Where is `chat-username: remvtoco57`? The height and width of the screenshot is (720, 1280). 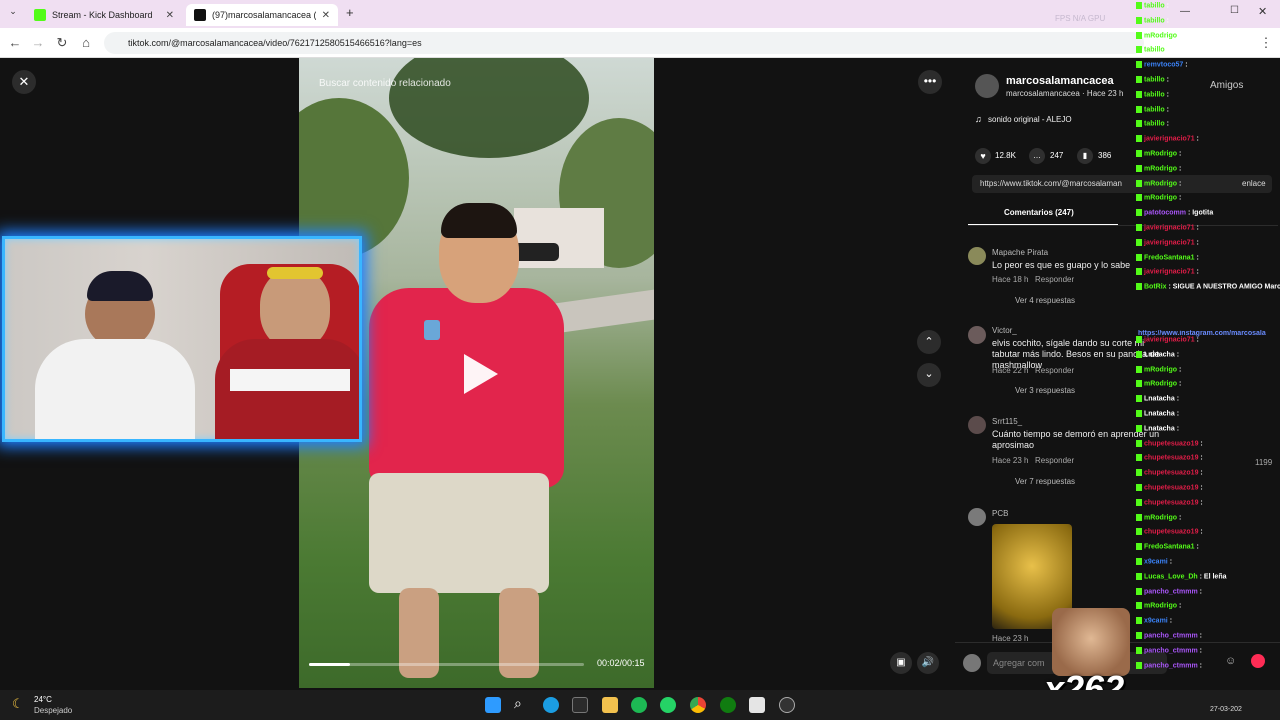
chat-username: remvtoco57 is located at coordinates (1164, 65).